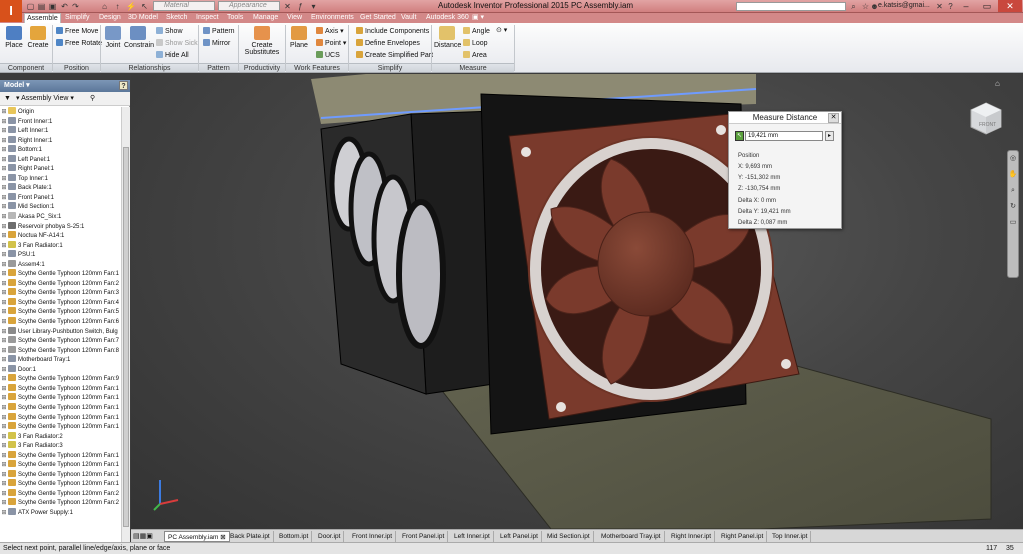  Describe the element at coordinates (11, 11) in the screenshot. I see `inventor-logo: I` at that location.